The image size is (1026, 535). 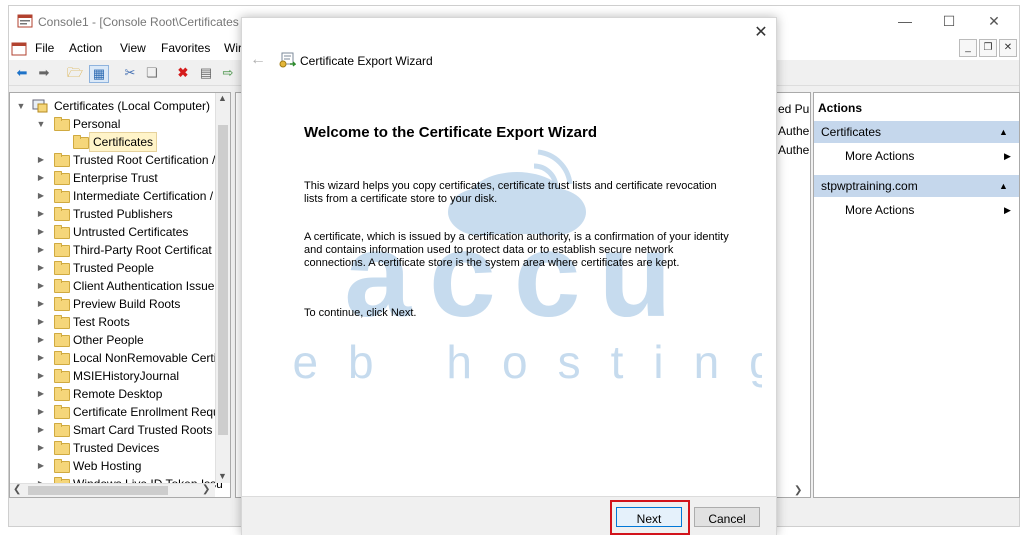 I want to click on menu-view: View, so click(x=133, y=48).